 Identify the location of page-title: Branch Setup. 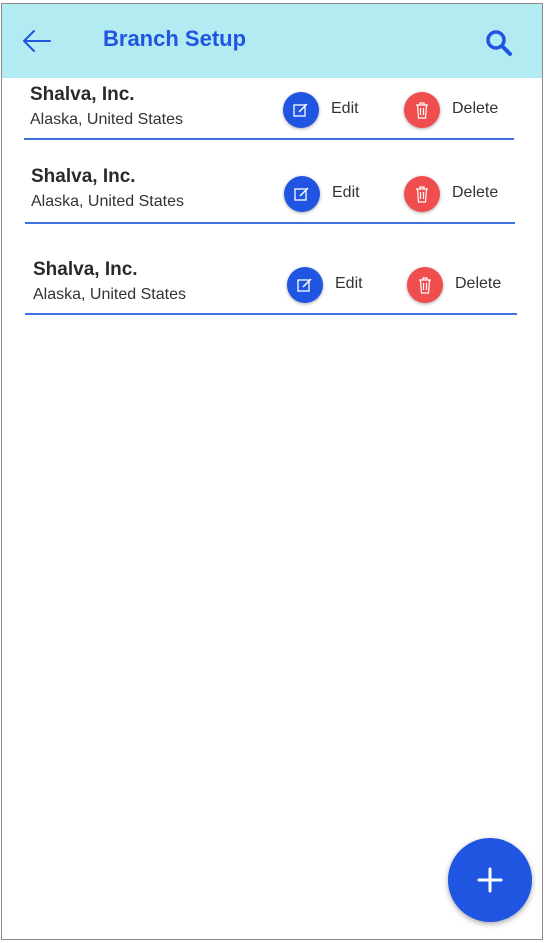
(175, 38).